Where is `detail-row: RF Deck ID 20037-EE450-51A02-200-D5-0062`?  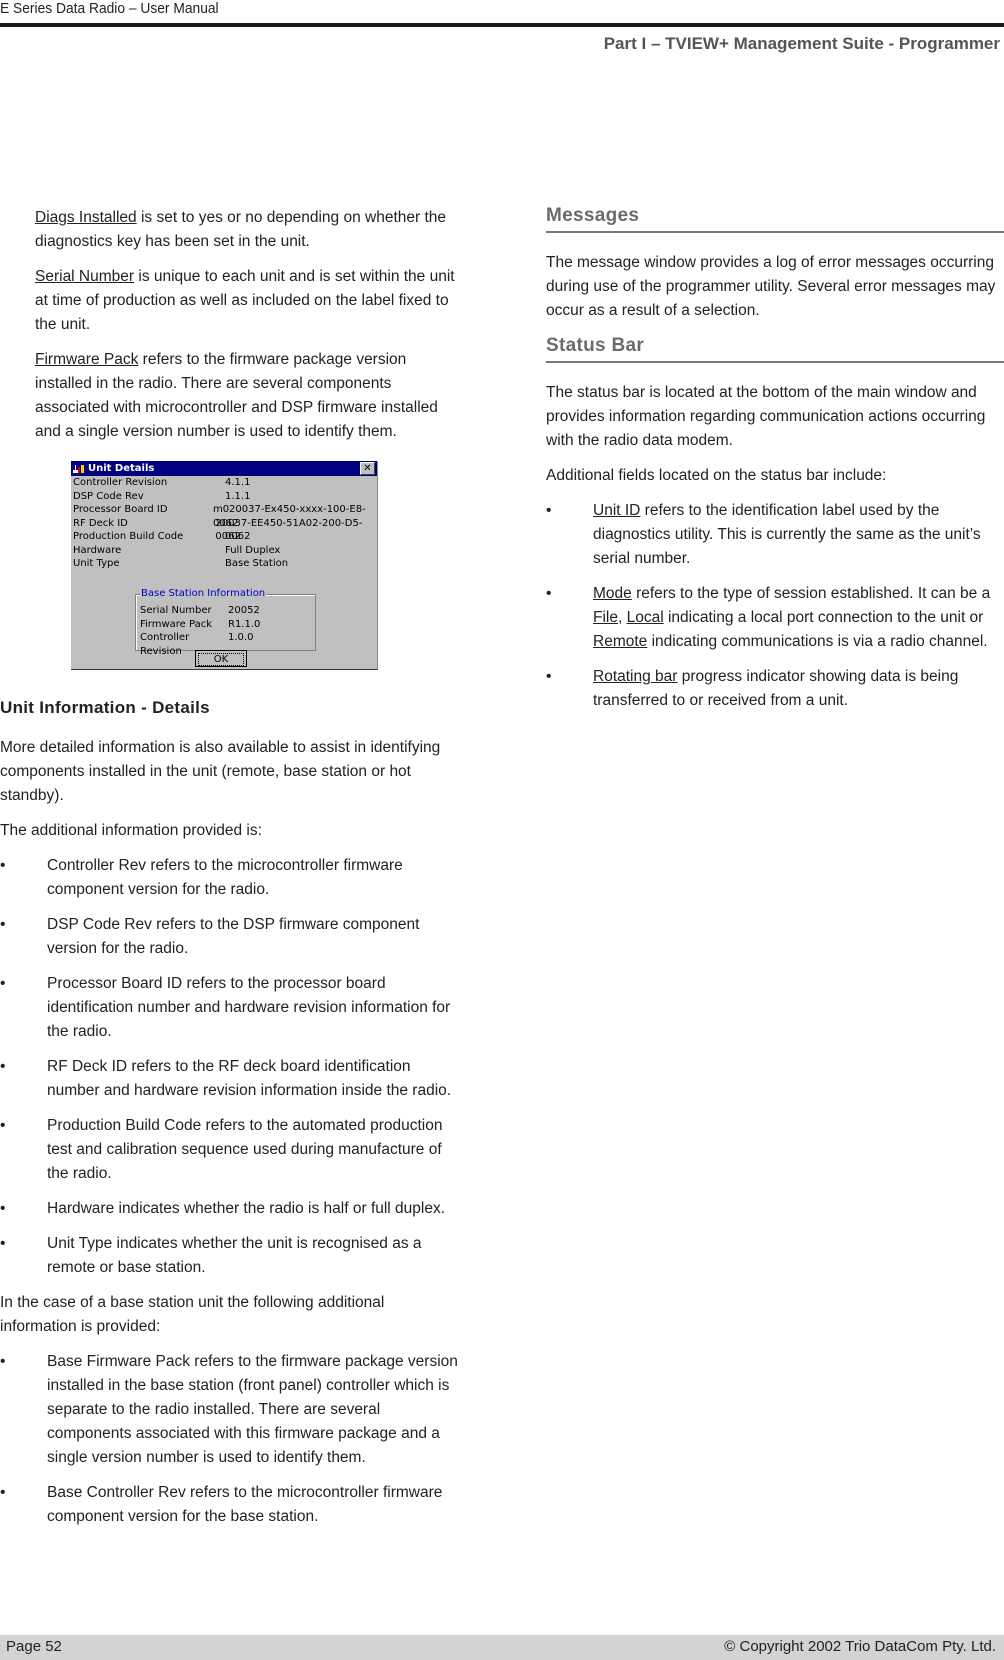
detail-row: RF Deck ID 20037-EE450-51A02-200-D5-0062 is located at coordinates (224, 530).